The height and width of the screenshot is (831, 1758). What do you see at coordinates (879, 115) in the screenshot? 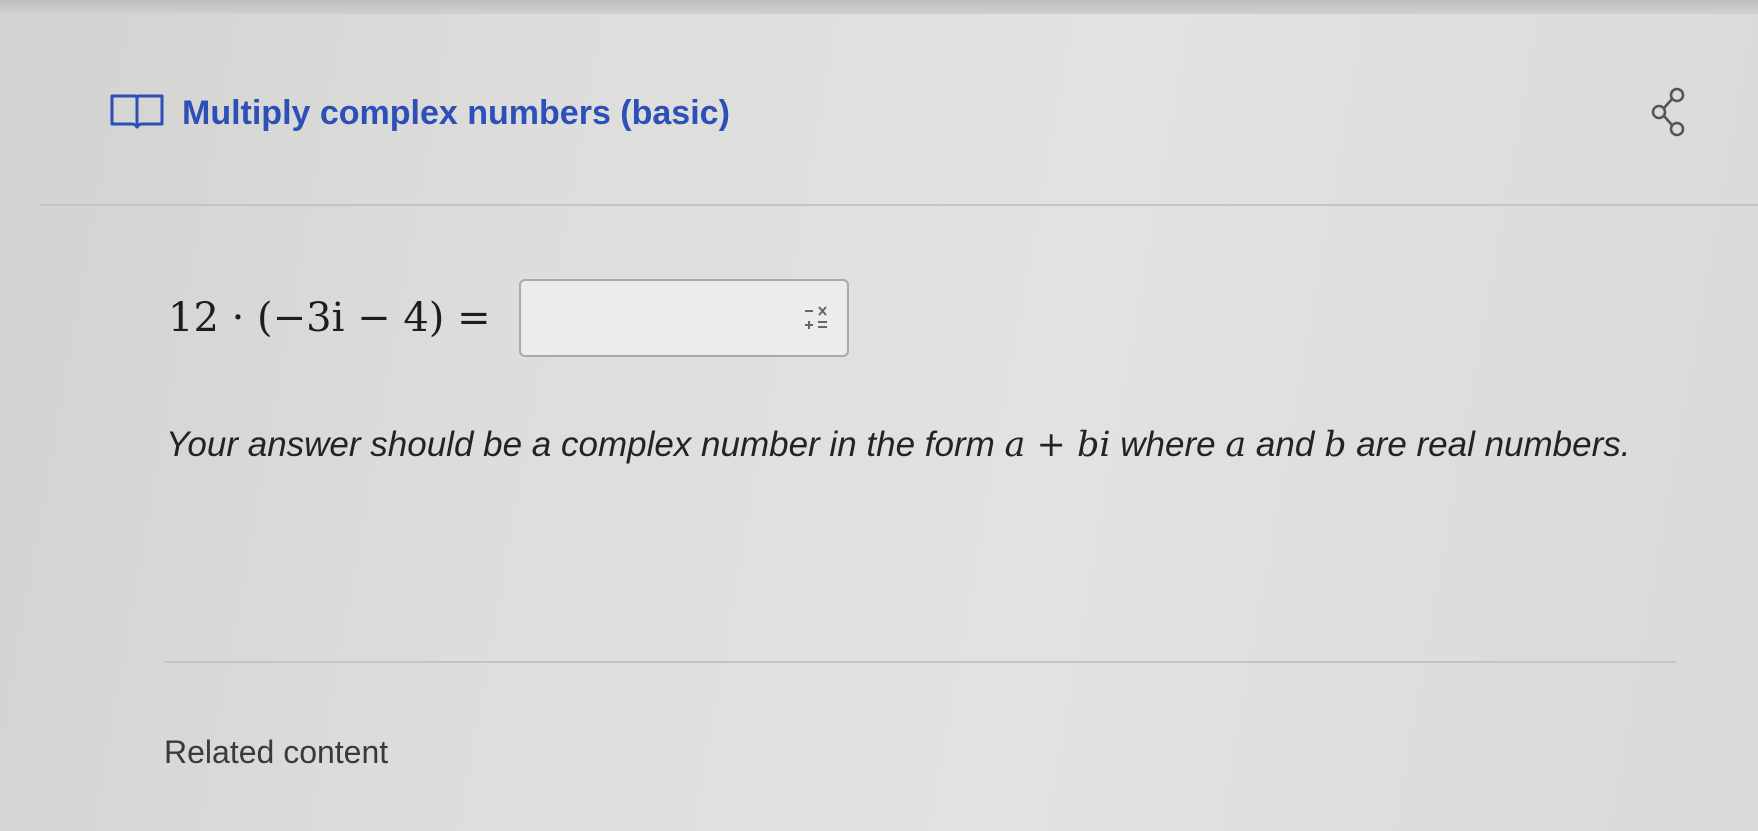
I see `exercise-header: Multiply complex numbers (basic)` at bounding box center [879, 115].